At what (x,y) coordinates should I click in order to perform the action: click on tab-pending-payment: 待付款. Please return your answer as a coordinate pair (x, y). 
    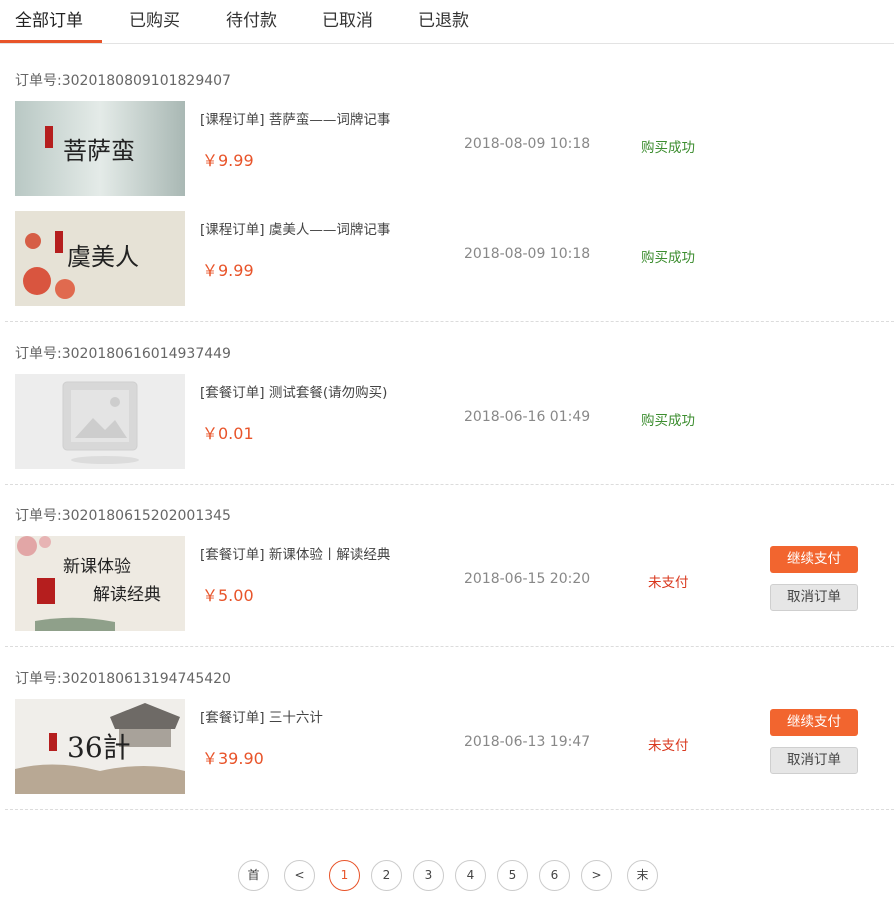
    Looking at the image, I should click on (251, 18).